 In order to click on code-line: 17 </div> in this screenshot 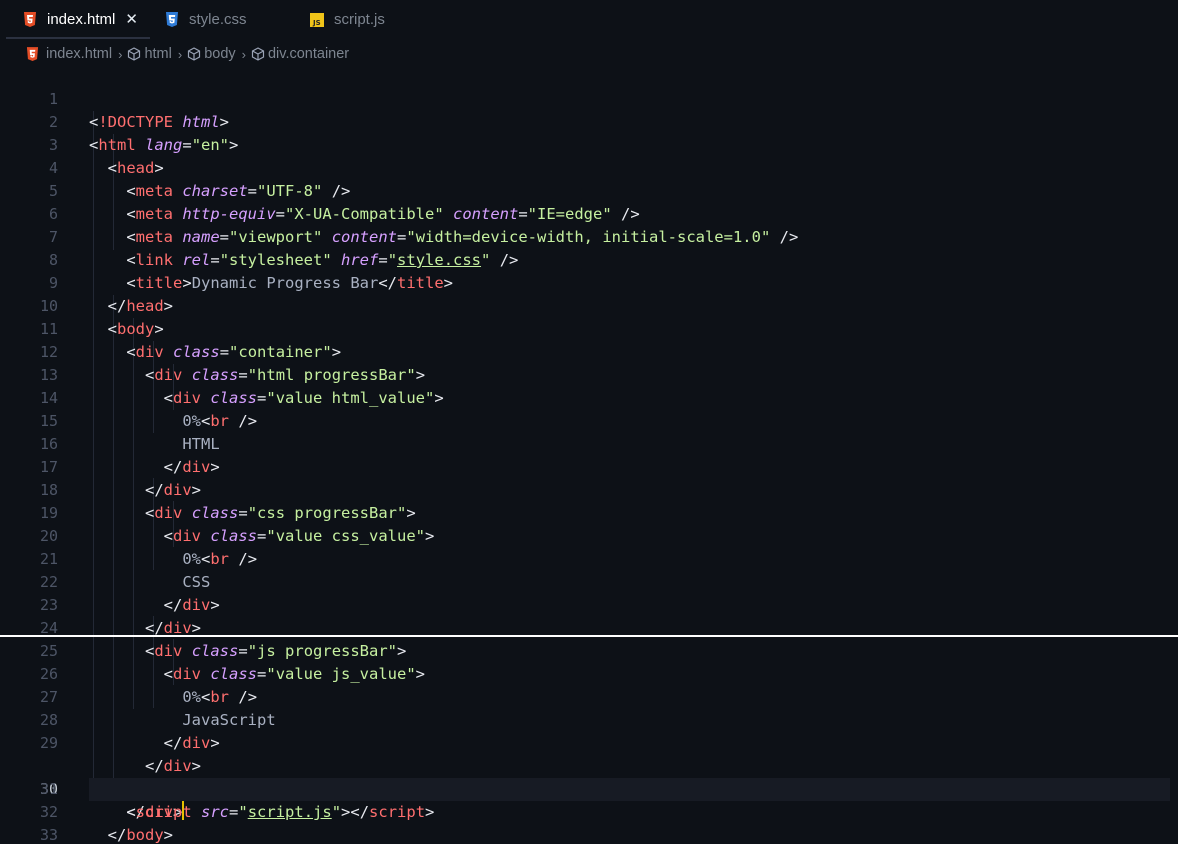, I will do `click(589, 466)`.